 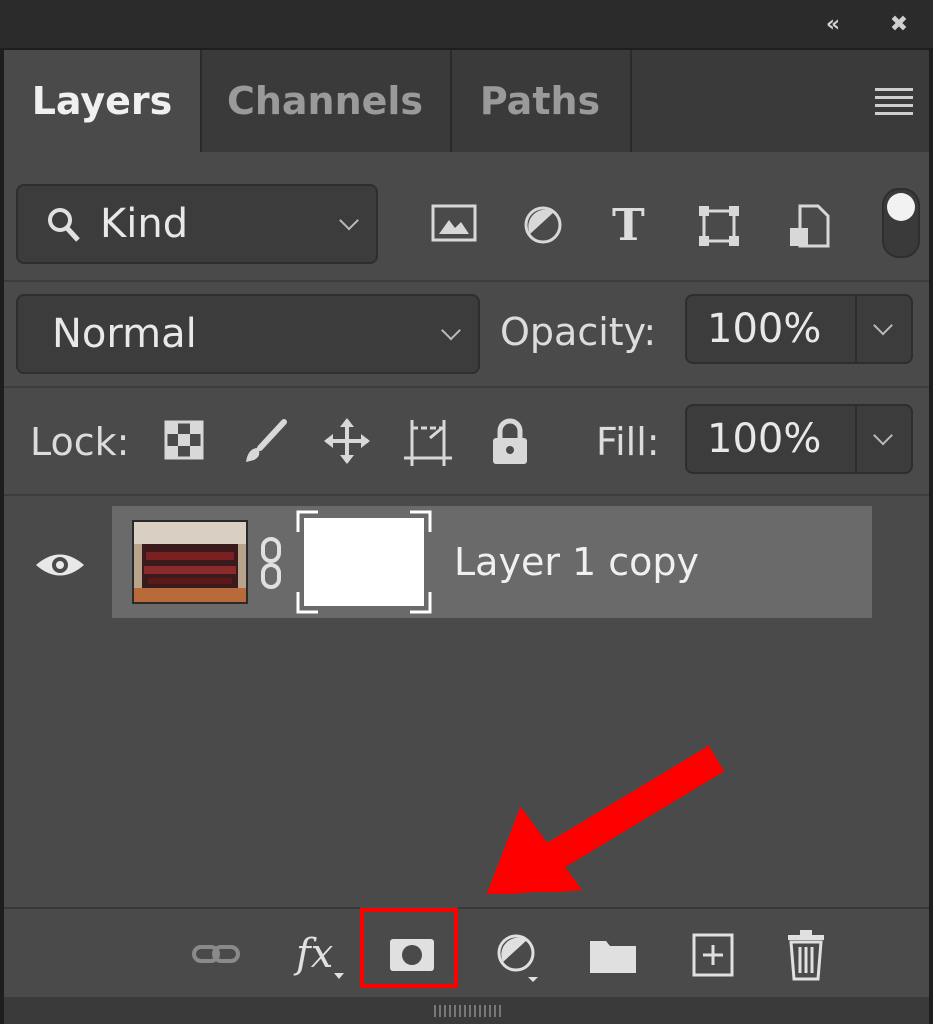 What do you see at coordinates (326, 101) in the screenshot?
I see `tab-channels: Channels` at bounding box center [326, 101].